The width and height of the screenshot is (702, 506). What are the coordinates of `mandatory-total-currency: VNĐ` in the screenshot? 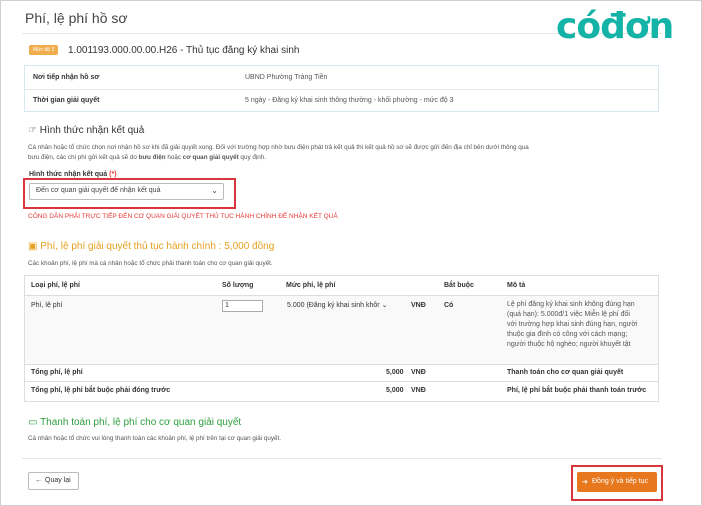 It's located at (418, 390).